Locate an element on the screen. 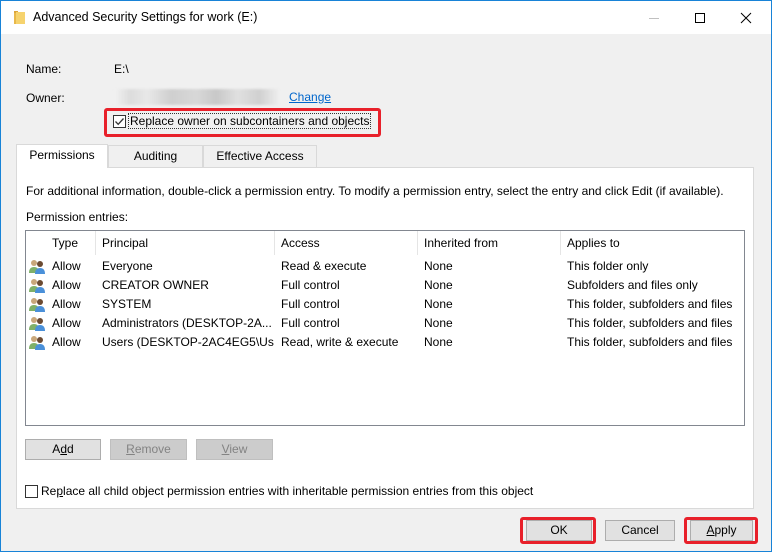  title-bar: Advanced Security Settings for work (E:) is located at coordinates (386, 17).